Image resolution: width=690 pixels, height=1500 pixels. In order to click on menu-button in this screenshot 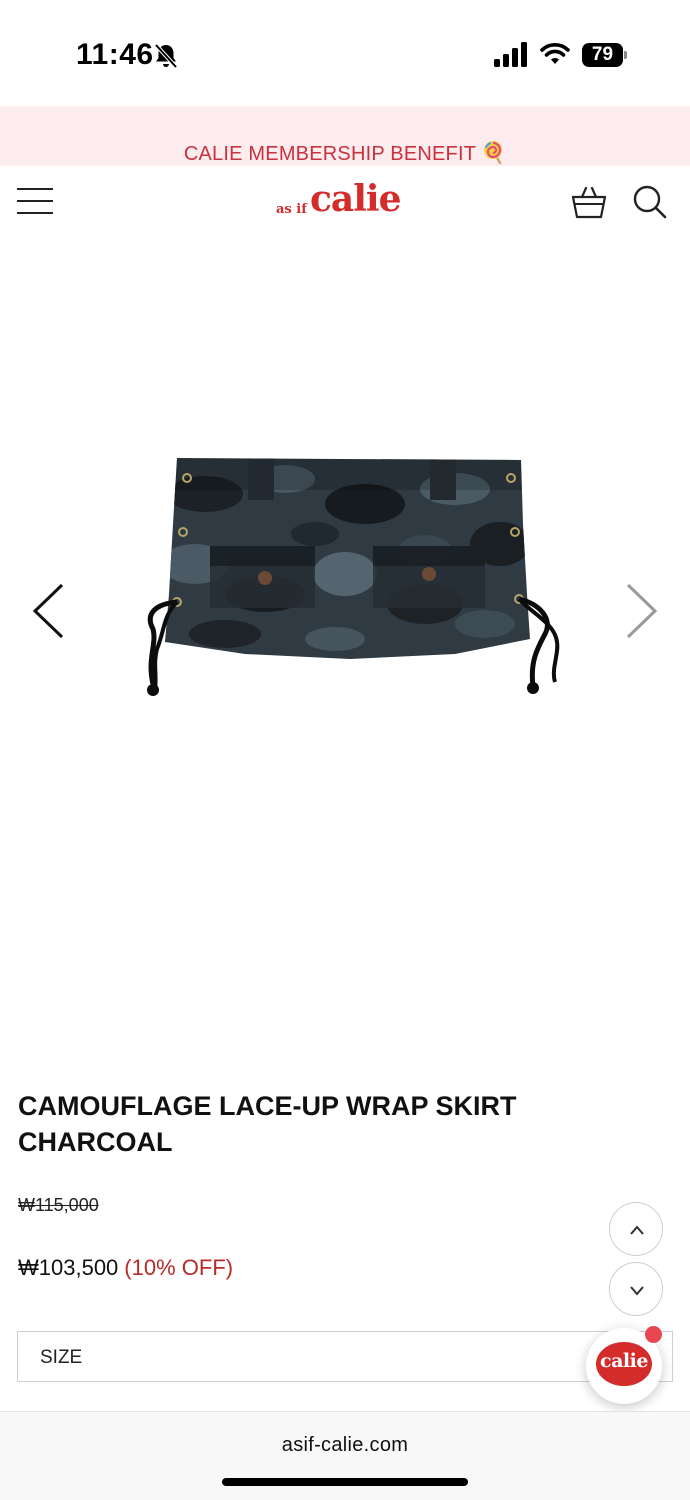, I will do `click(35, 201)`.